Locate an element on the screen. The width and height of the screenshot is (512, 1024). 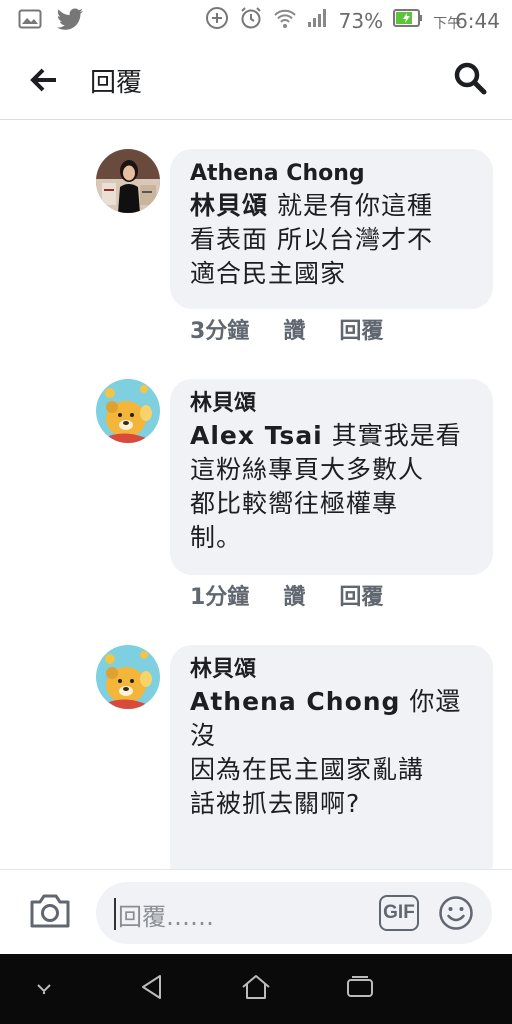
comment-line: 適合民主國家 is located at coordinates (268, 273).